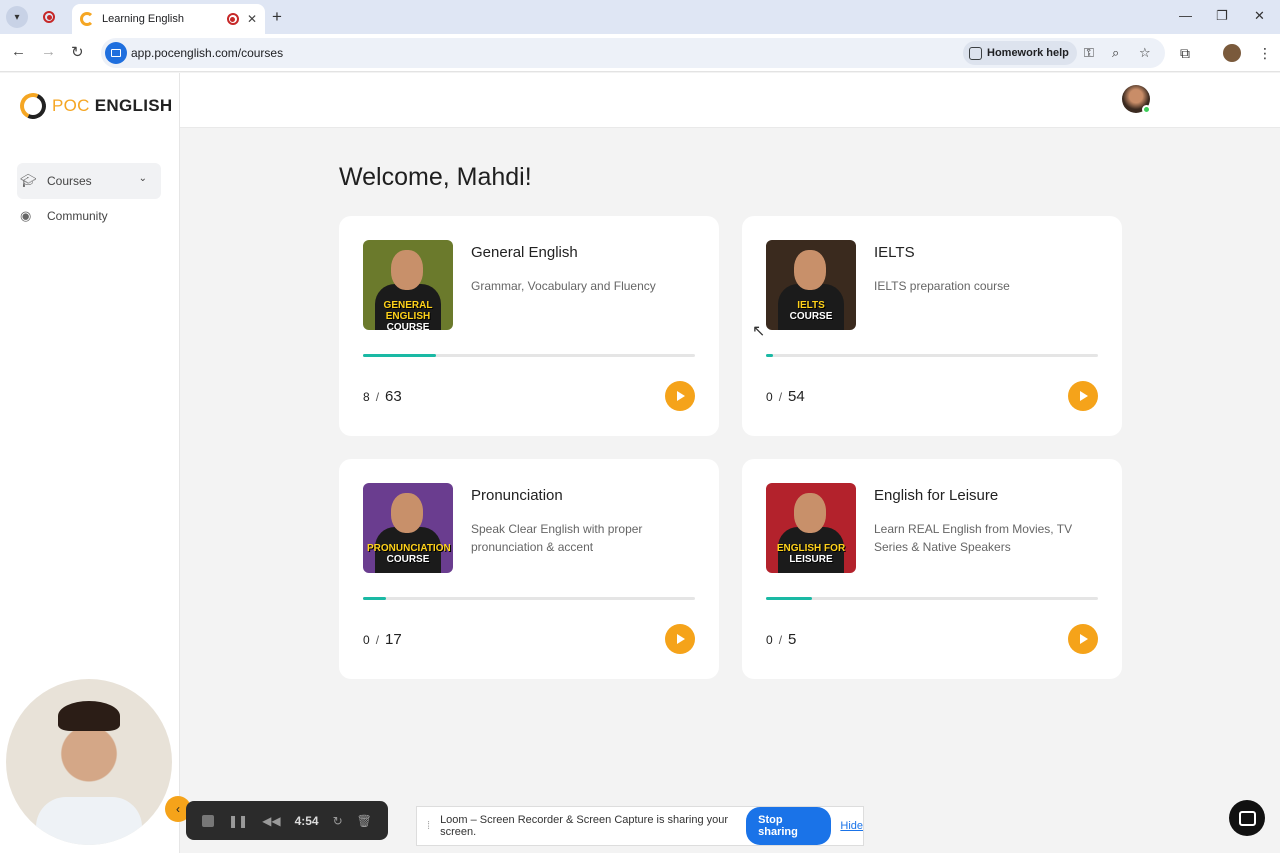 The image size is (1280, 853). I want to click on sidebar-item-label: Courses, so click(69, 181).